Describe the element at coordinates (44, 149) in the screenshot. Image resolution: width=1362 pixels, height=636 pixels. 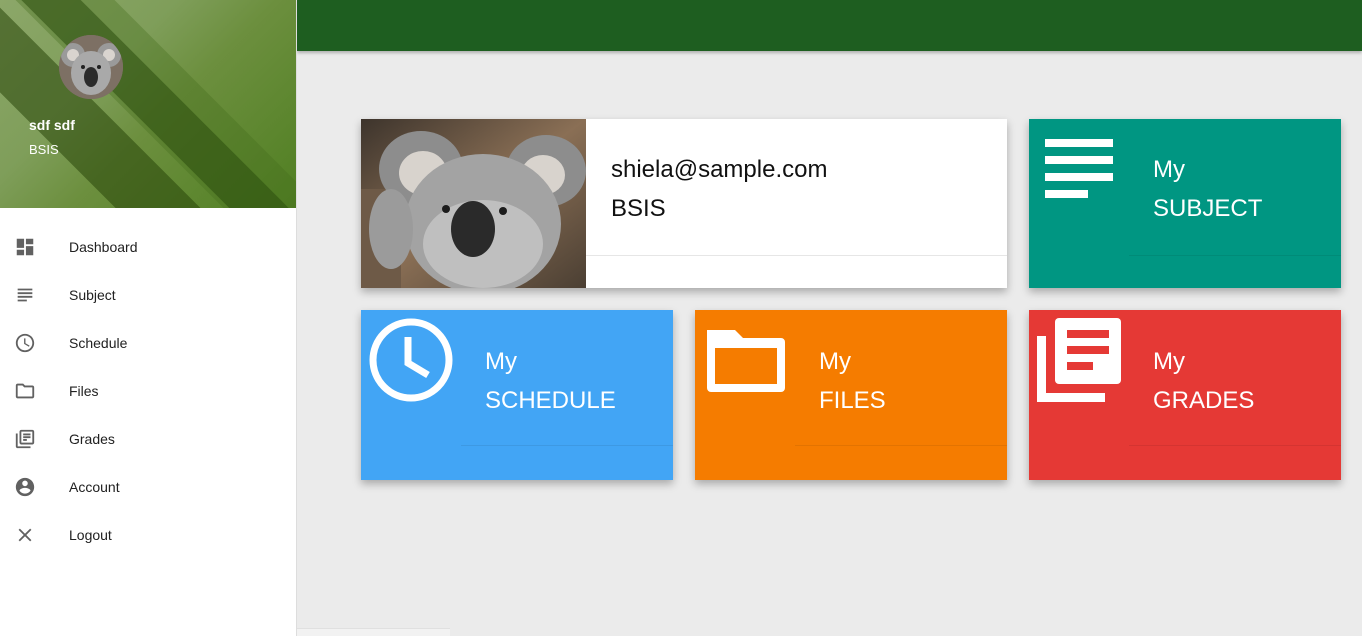
I see `profile-course: BSIS` at that location.